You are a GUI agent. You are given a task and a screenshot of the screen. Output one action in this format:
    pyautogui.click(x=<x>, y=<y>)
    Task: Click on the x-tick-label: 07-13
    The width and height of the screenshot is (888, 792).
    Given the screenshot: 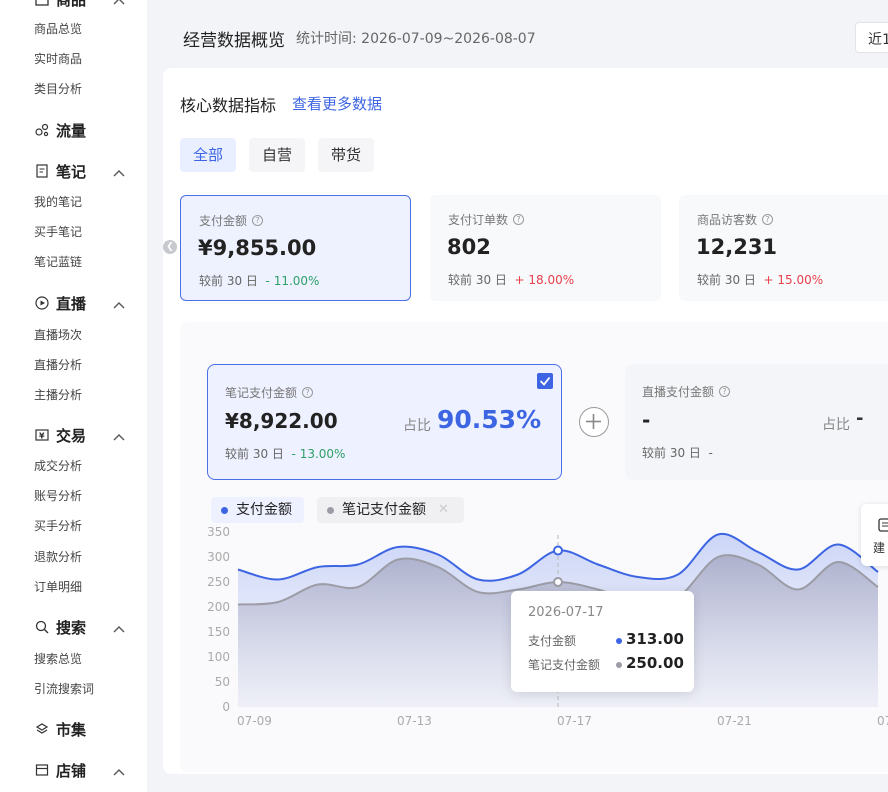 What is the action you would take?
    pyautogui.click(x=414, y=721)
    